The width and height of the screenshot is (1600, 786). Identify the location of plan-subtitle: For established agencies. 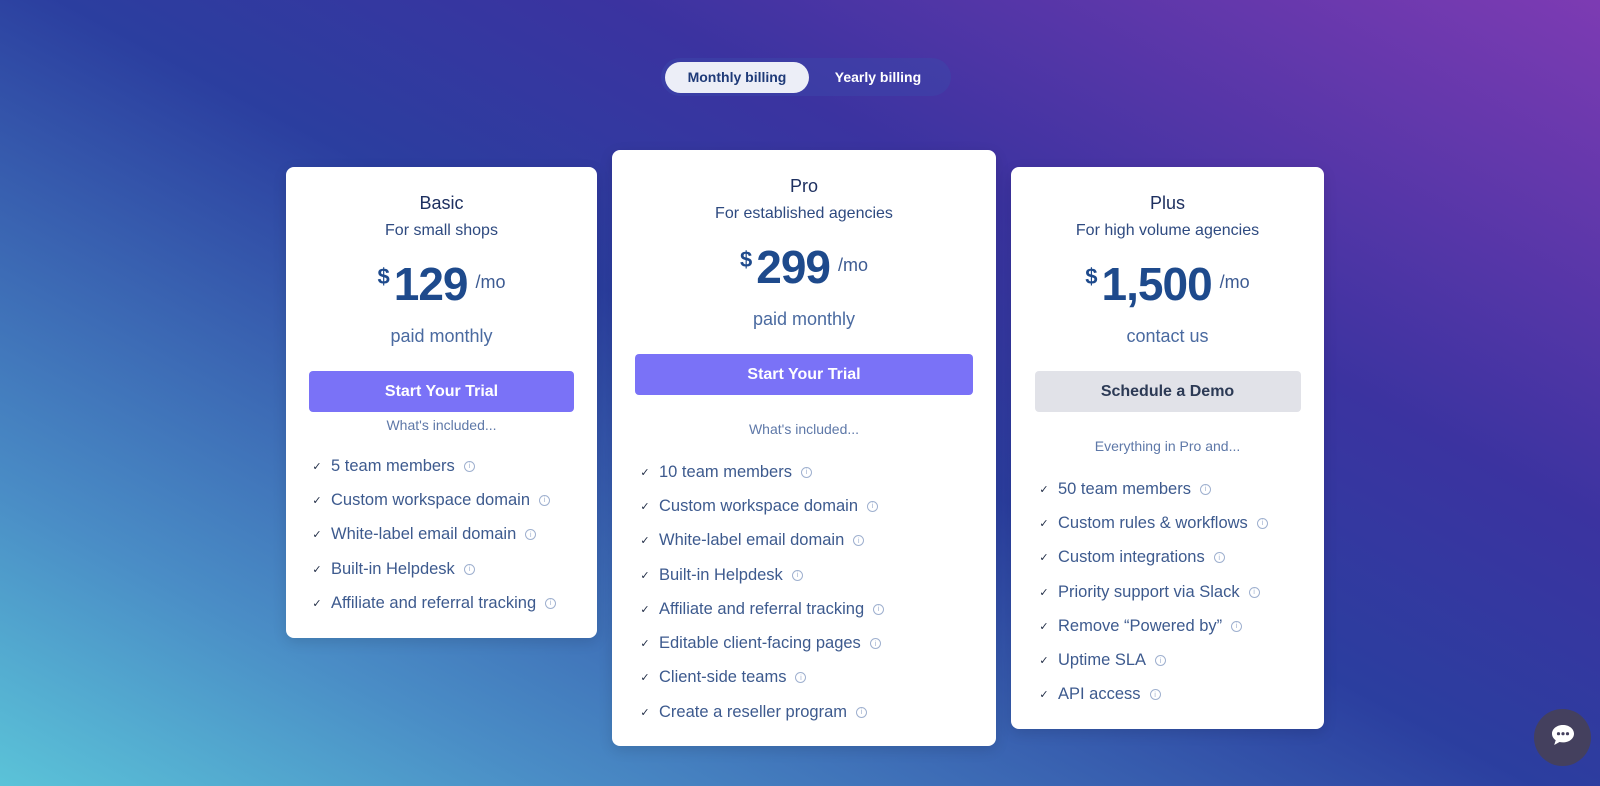
(804, 213).